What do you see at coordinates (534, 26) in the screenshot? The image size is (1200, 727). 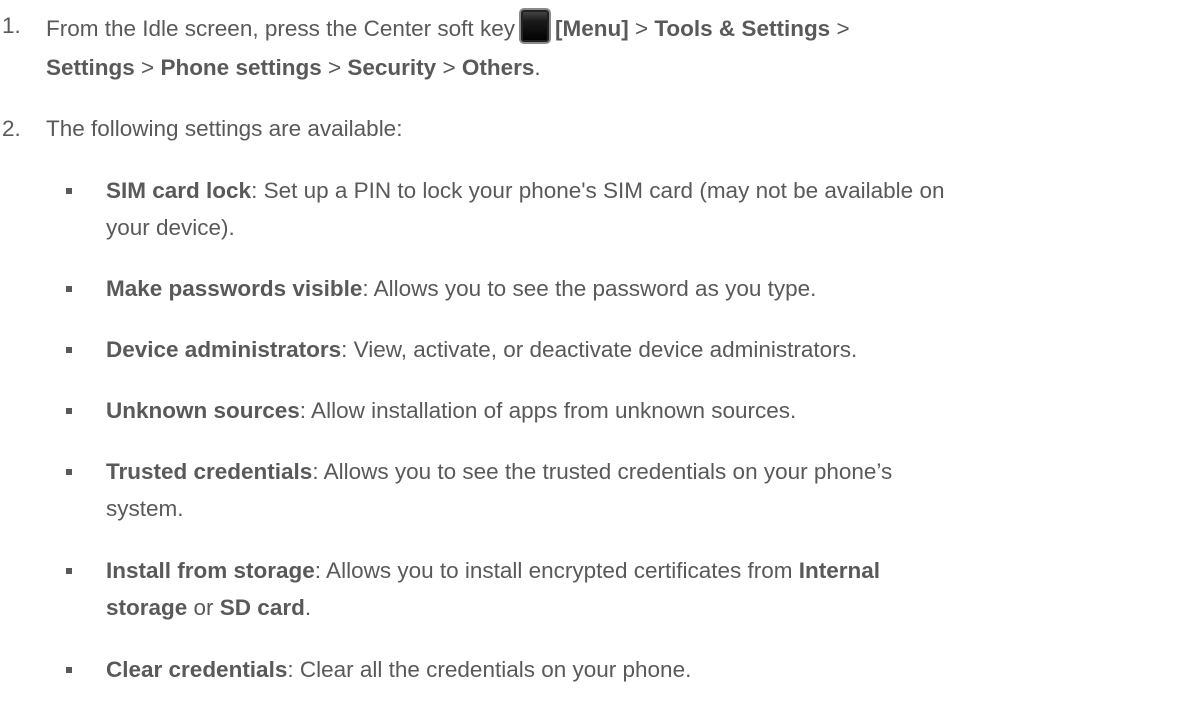 I see `center-soft-key-icon` at bounding box center [534, 26].